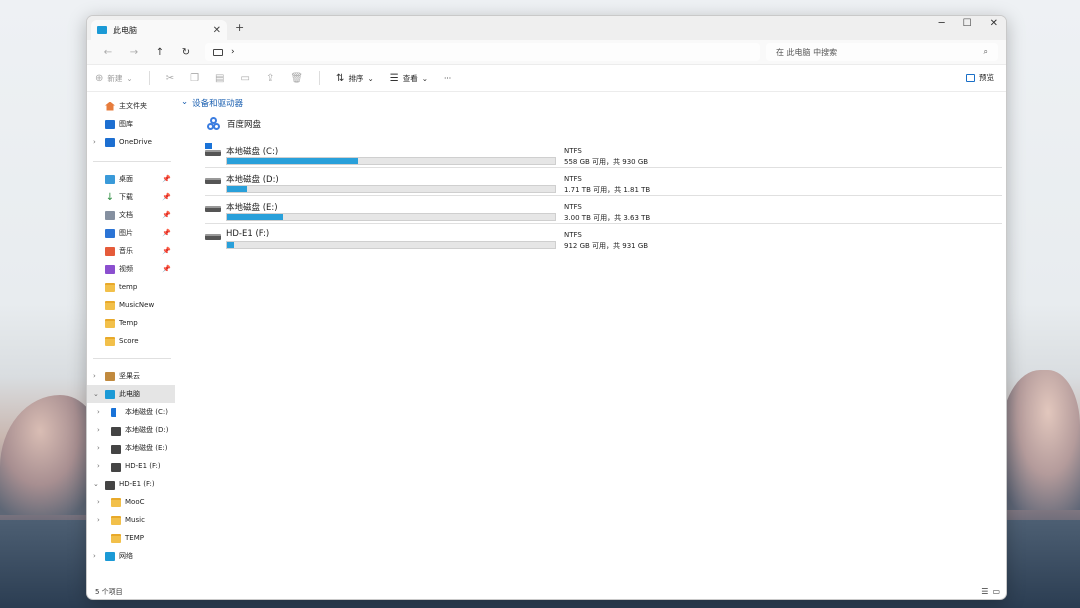 This screenshot has width=1080, height=608. What do you see at coordinates (143, 466) in the screenshot?
I see `sidebar-item-label: HD-E1 (F:)` at bounding box center [143, 466].